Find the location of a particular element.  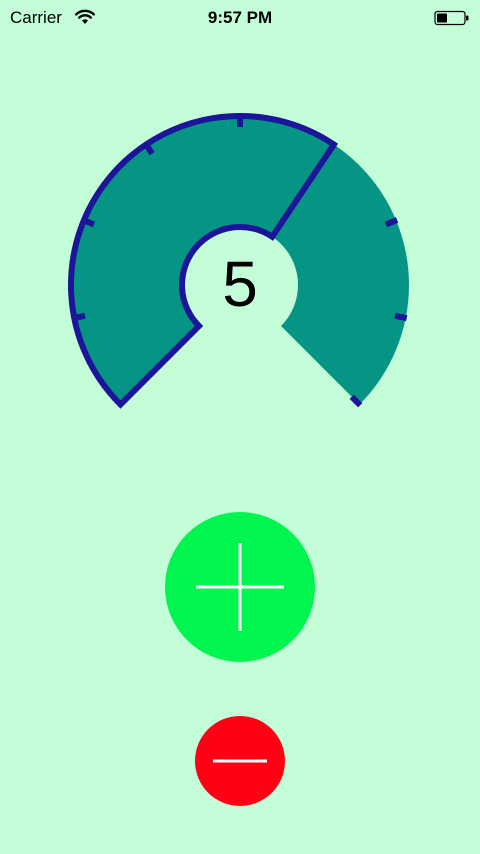

plus-icon is located at coordinates (240, 587).